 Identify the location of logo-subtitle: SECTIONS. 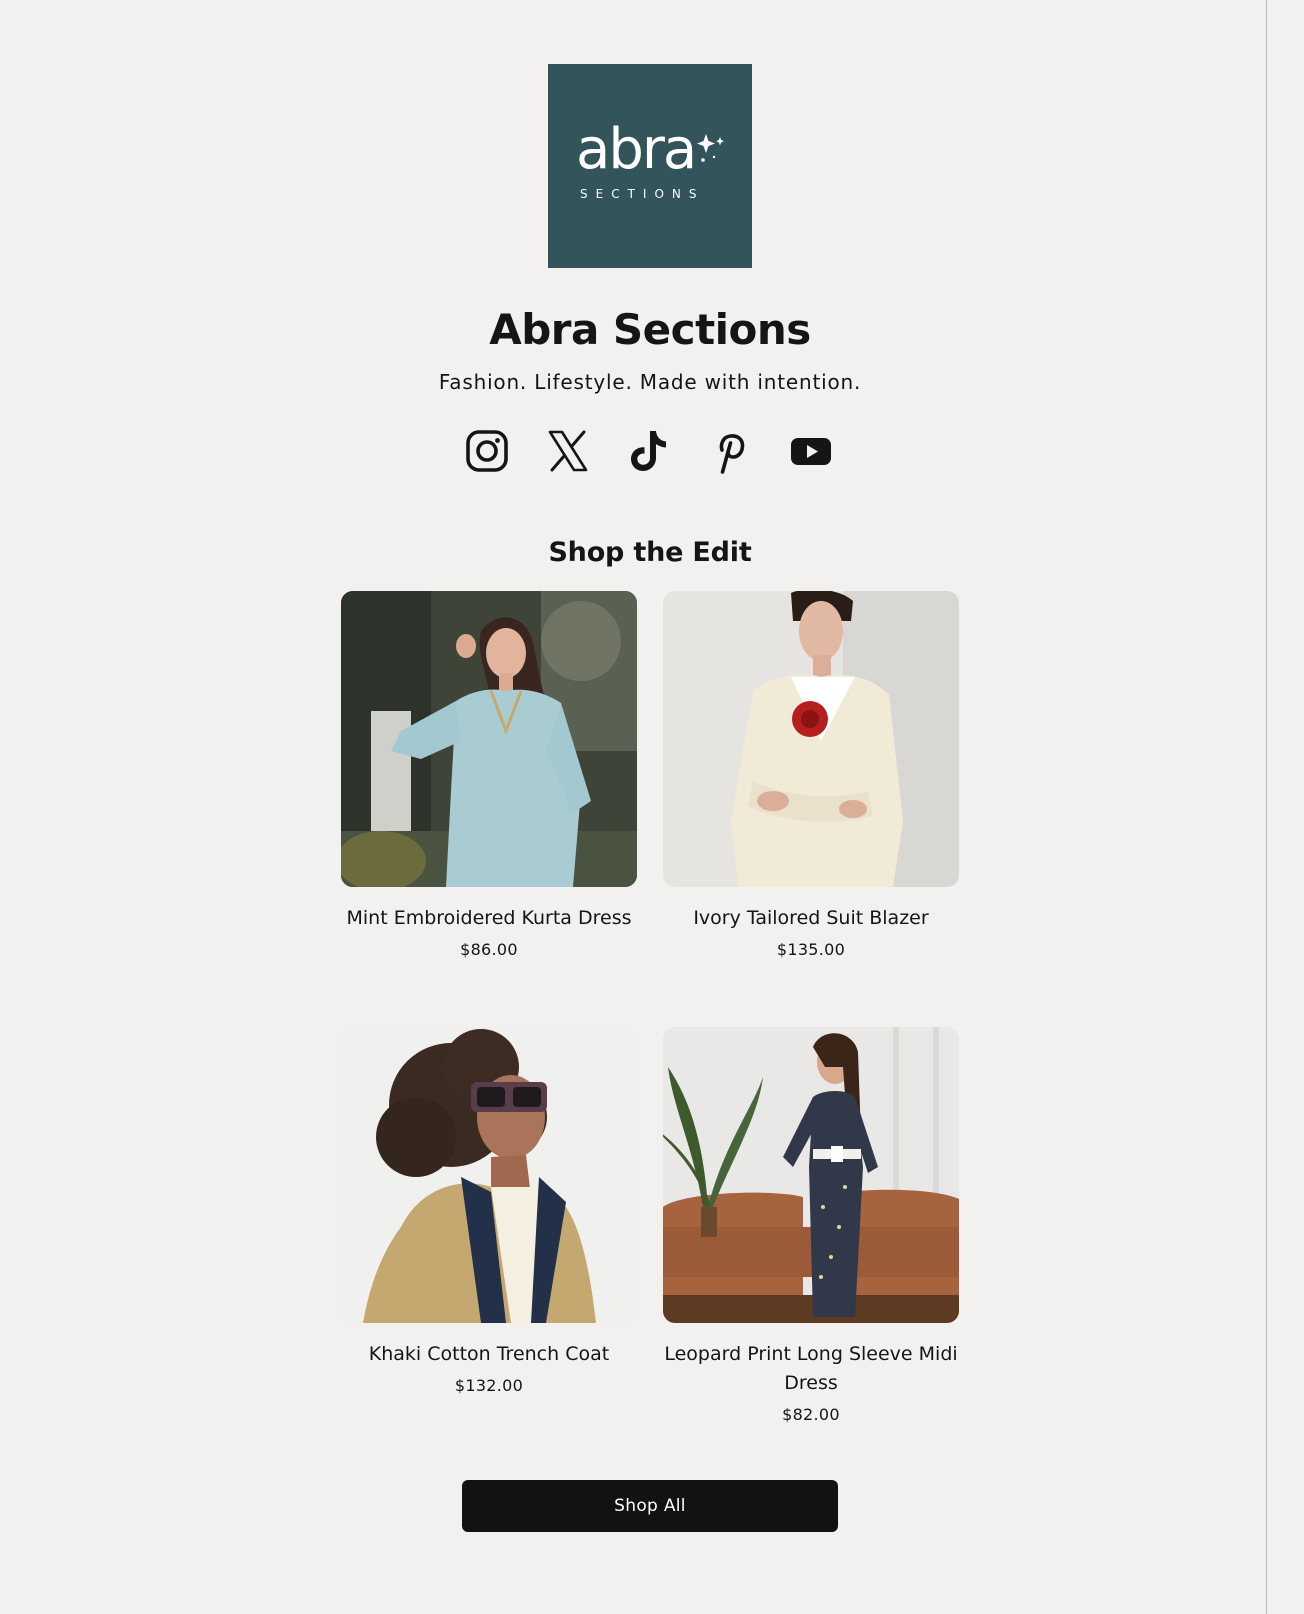
(642, 194).